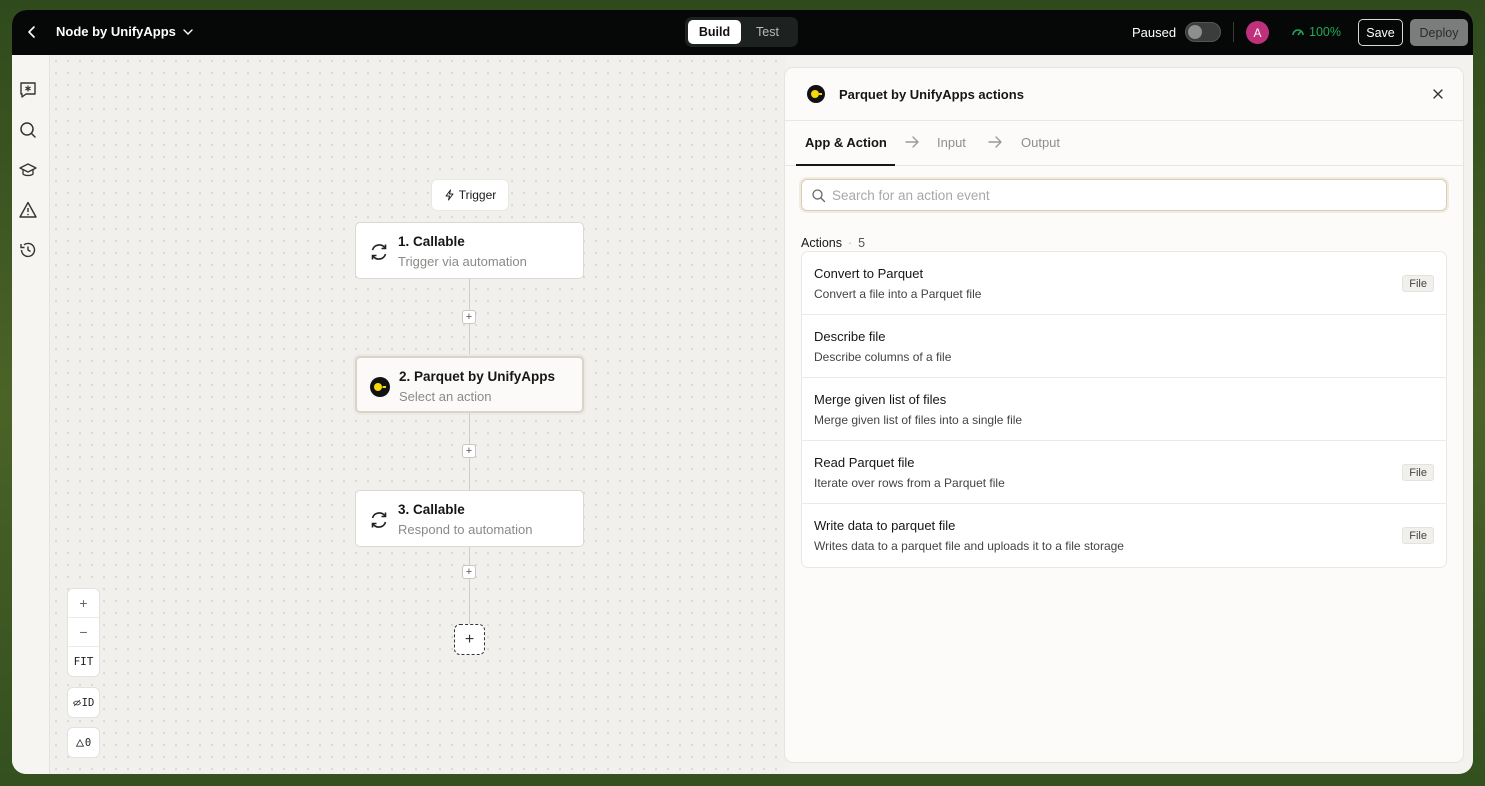 The height and width of the screenshot is (786, 1485). I want to click on history-icon, so click(28, 250).